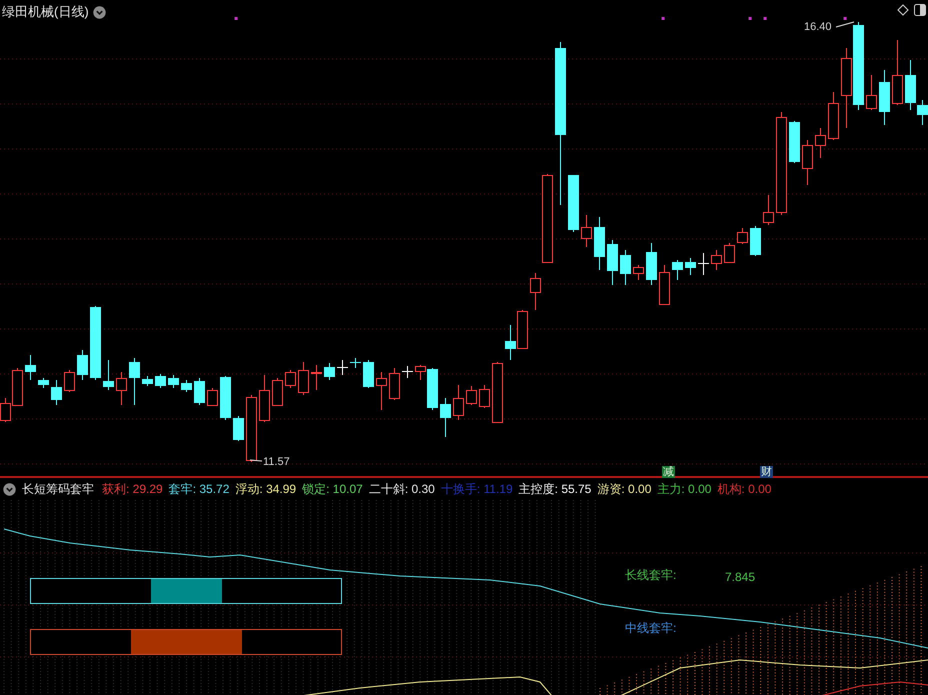 This screenshot has width=928, height=695. Describe the element at coordinates (624, 489) in the screenshot. I see `indicator-reading: 游资: 0.00` at that location.